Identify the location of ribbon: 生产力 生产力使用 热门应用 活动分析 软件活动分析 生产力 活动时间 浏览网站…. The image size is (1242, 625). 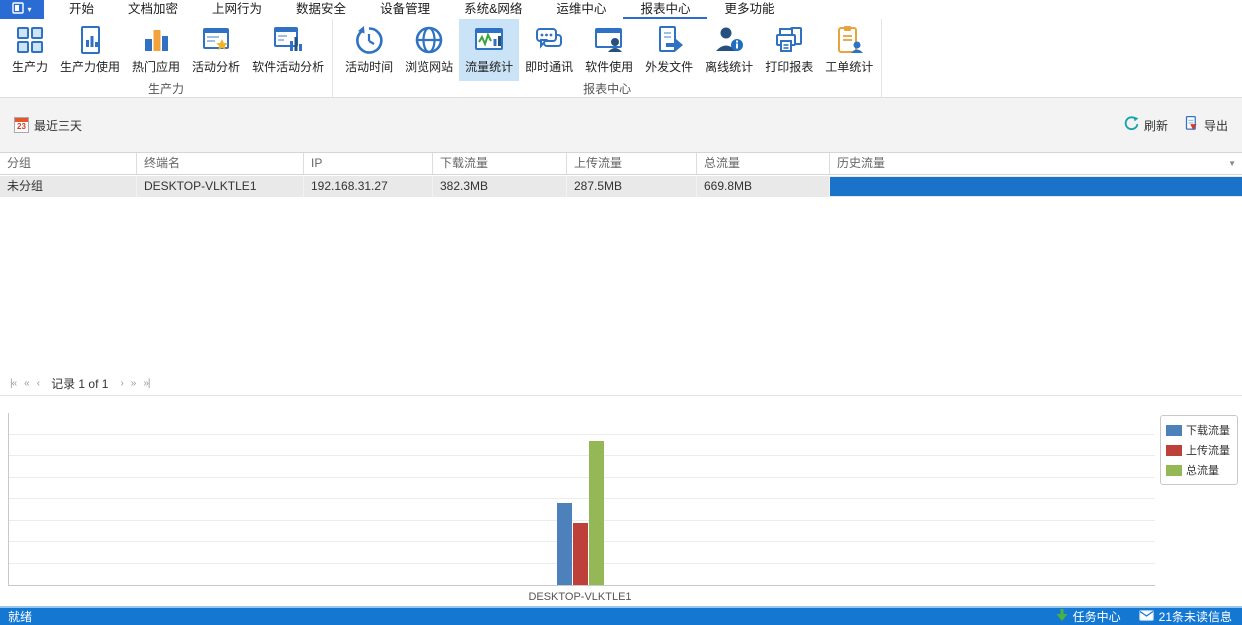
(621, 58).